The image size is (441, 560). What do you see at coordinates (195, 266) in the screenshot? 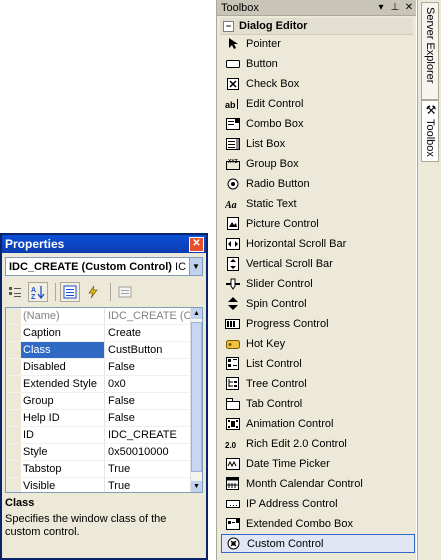
I see `chevron-down-icon: ▼` at bounding box center [195, 266].